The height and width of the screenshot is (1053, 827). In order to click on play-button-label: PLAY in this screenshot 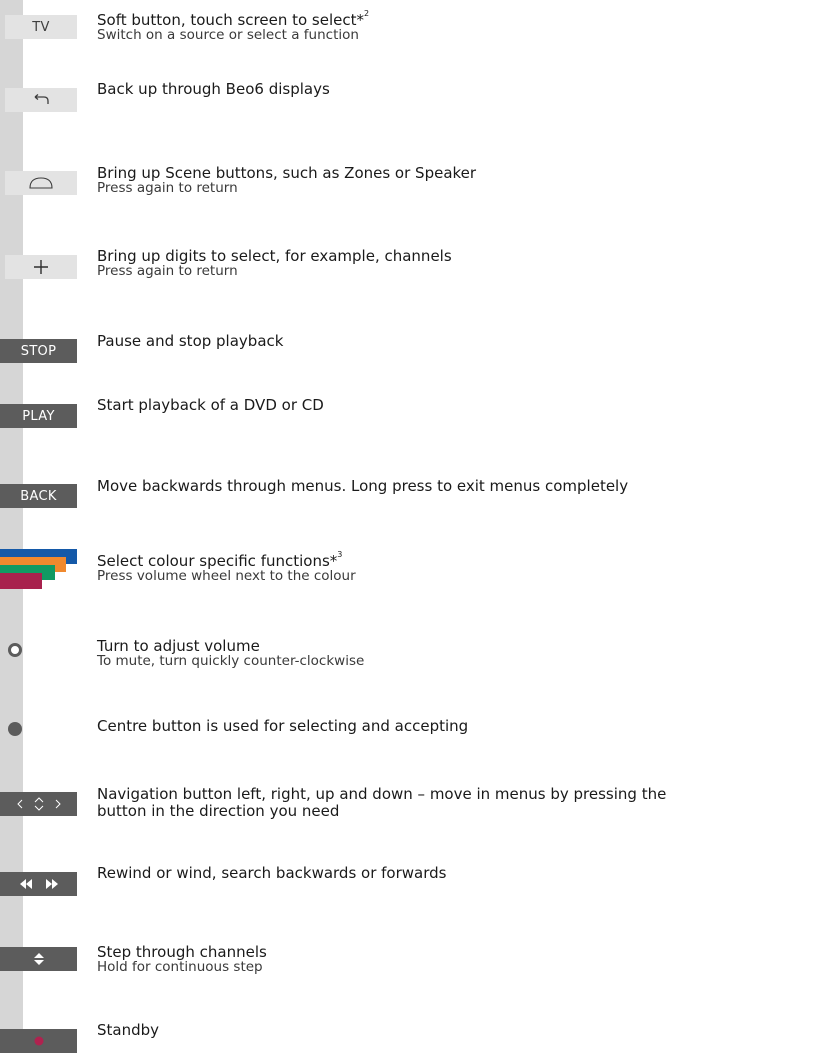, I will do `click(38, 416)`.